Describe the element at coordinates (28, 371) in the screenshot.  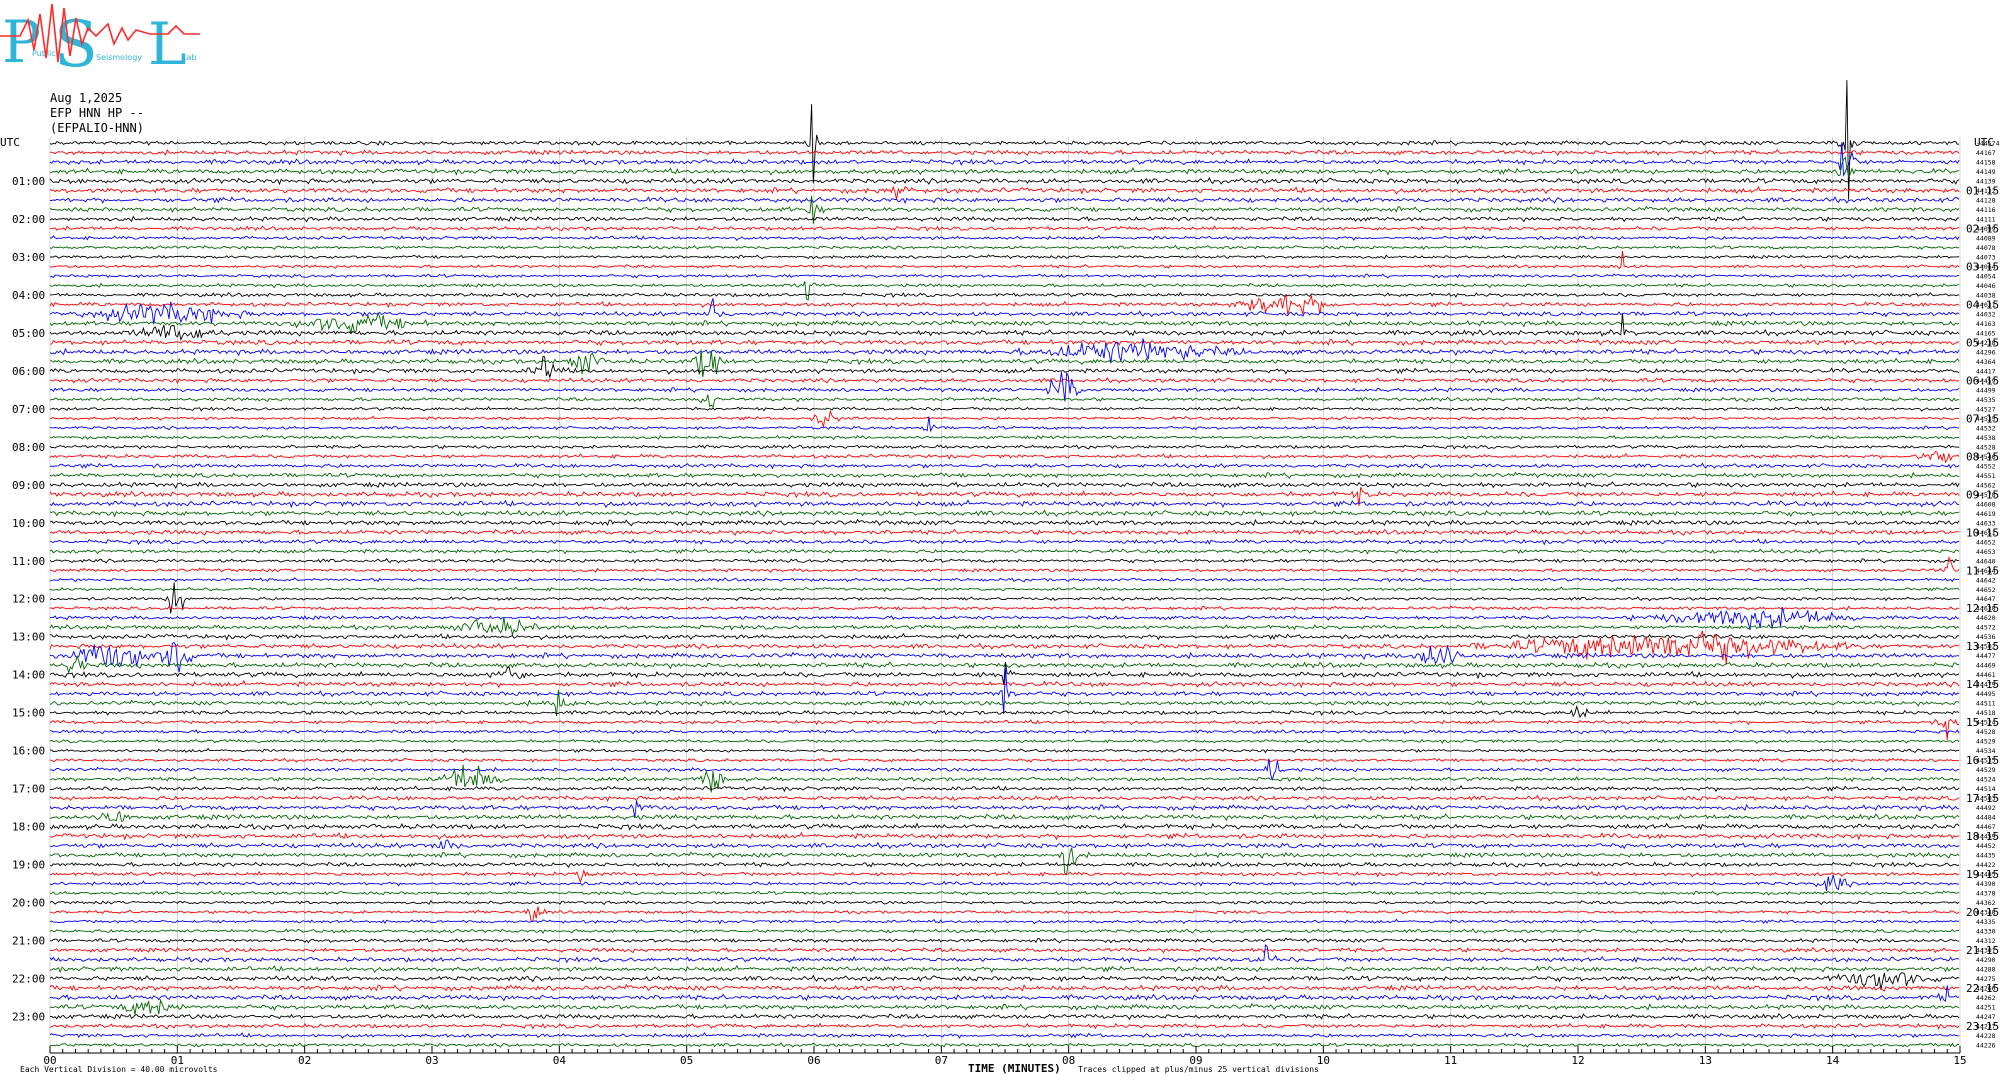
I see `left-hour-label: 06:00` at that location.